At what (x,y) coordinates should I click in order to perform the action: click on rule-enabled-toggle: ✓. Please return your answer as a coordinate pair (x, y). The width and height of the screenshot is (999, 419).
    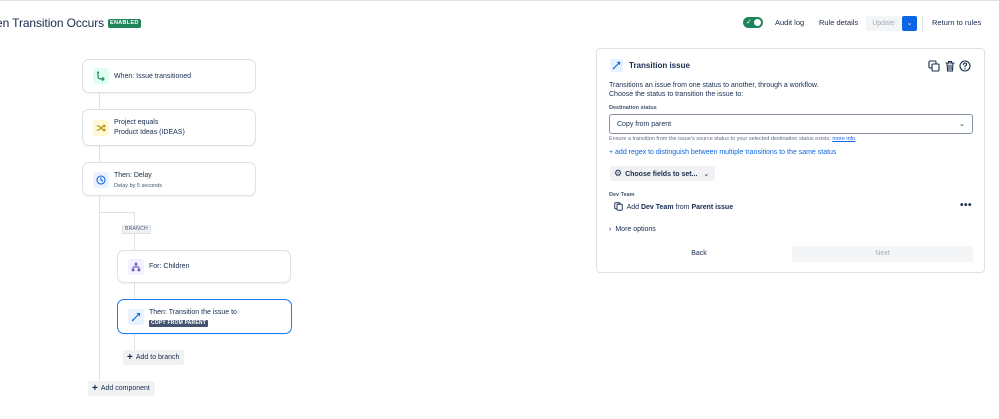
    Looking at the image, I should click on (753, 22).